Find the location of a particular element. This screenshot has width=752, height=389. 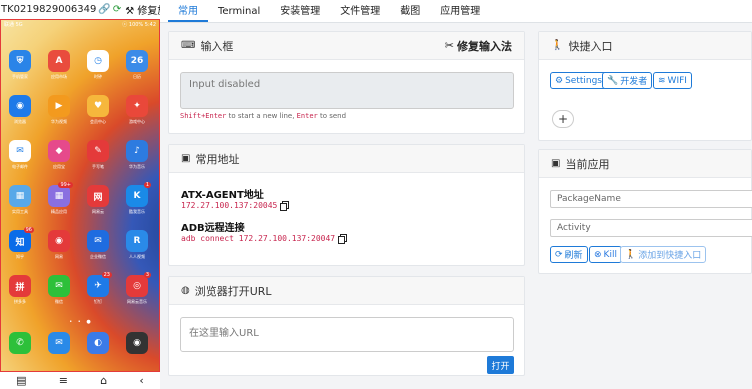

phone-app-icon: 拼拼多多 is located at coordinates (20, 290).